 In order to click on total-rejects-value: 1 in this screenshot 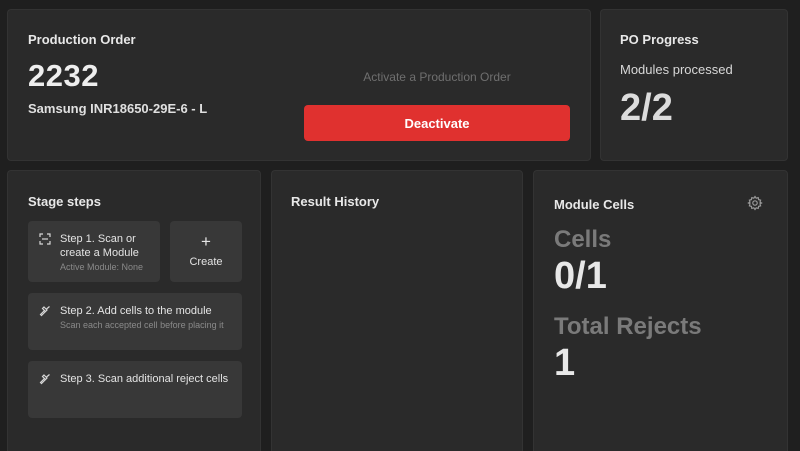, I will do `click(565, 363)`.